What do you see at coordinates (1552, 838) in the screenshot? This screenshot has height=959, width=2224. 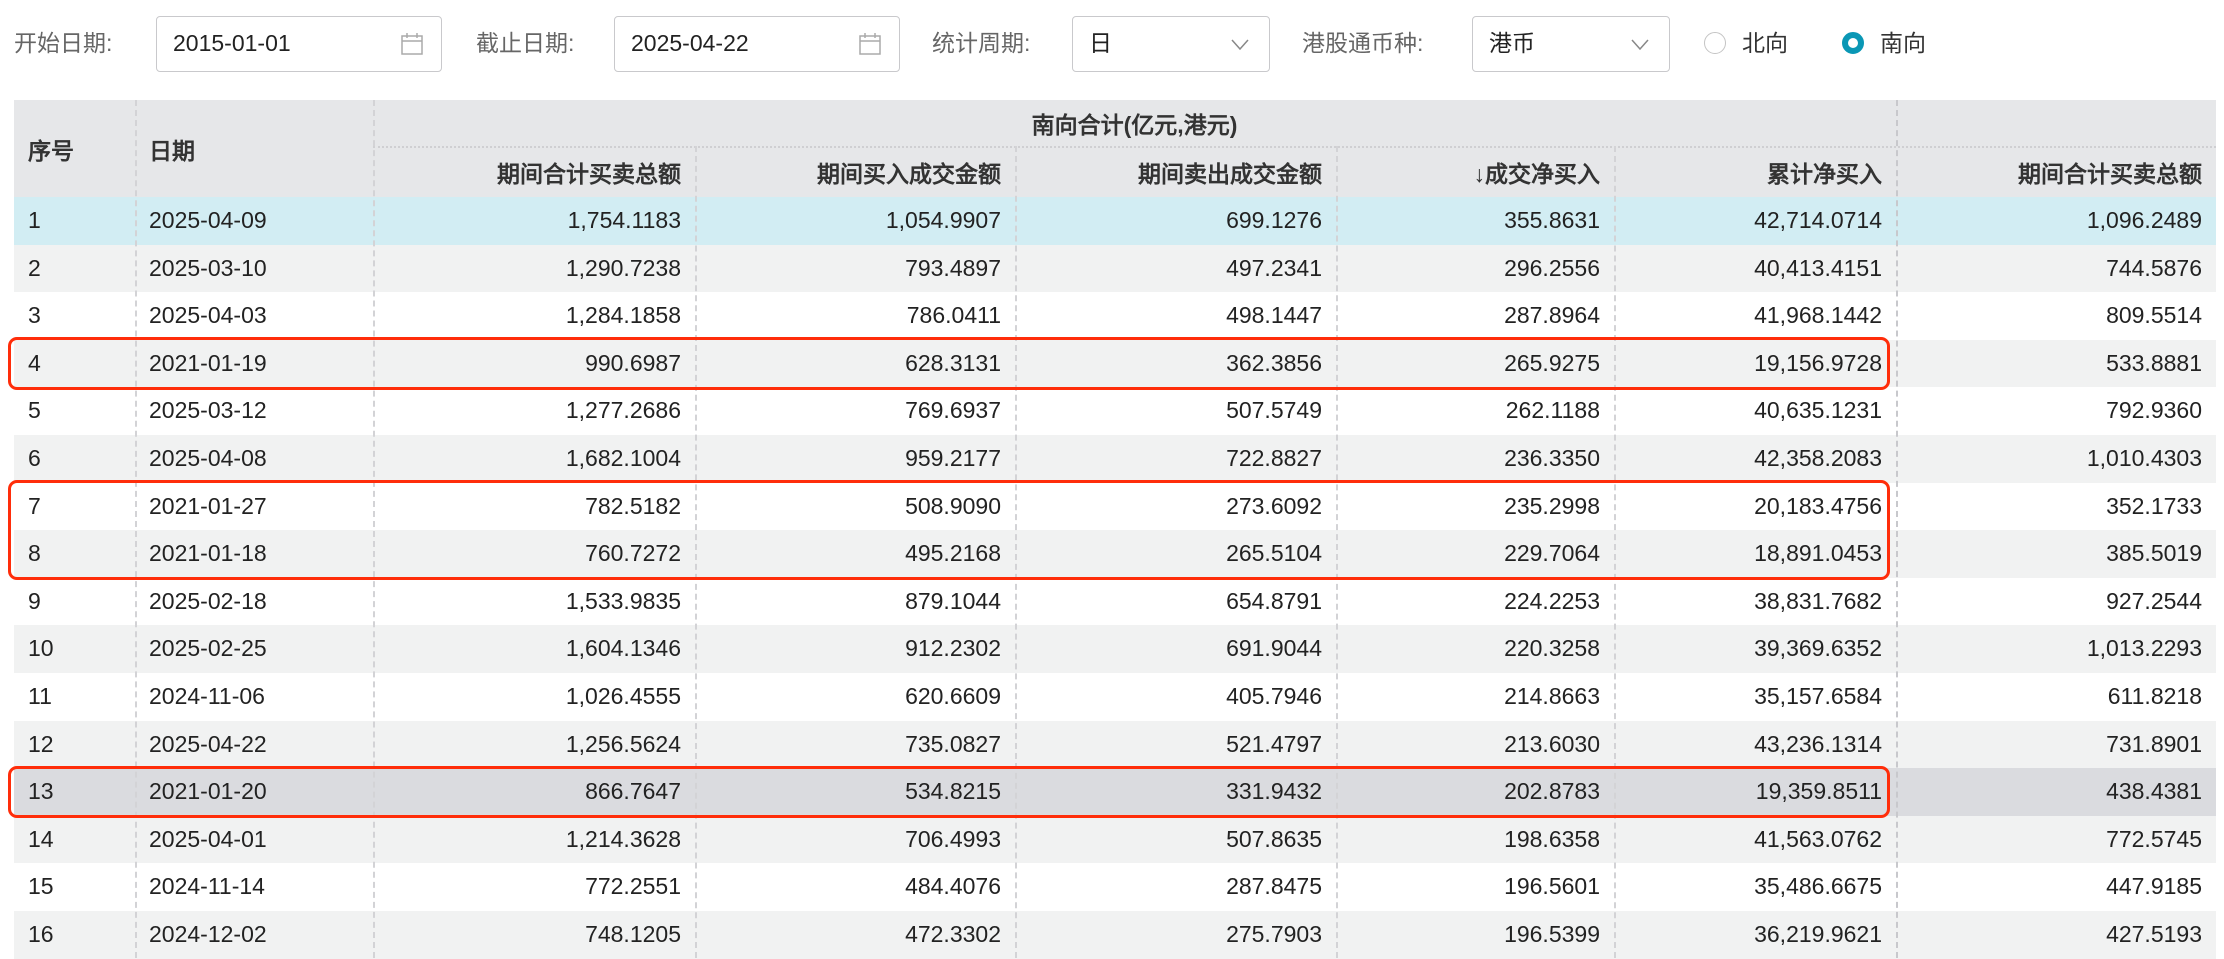 I see `cell-net-buy: 198.6358` at bounding box center [1552, 838].